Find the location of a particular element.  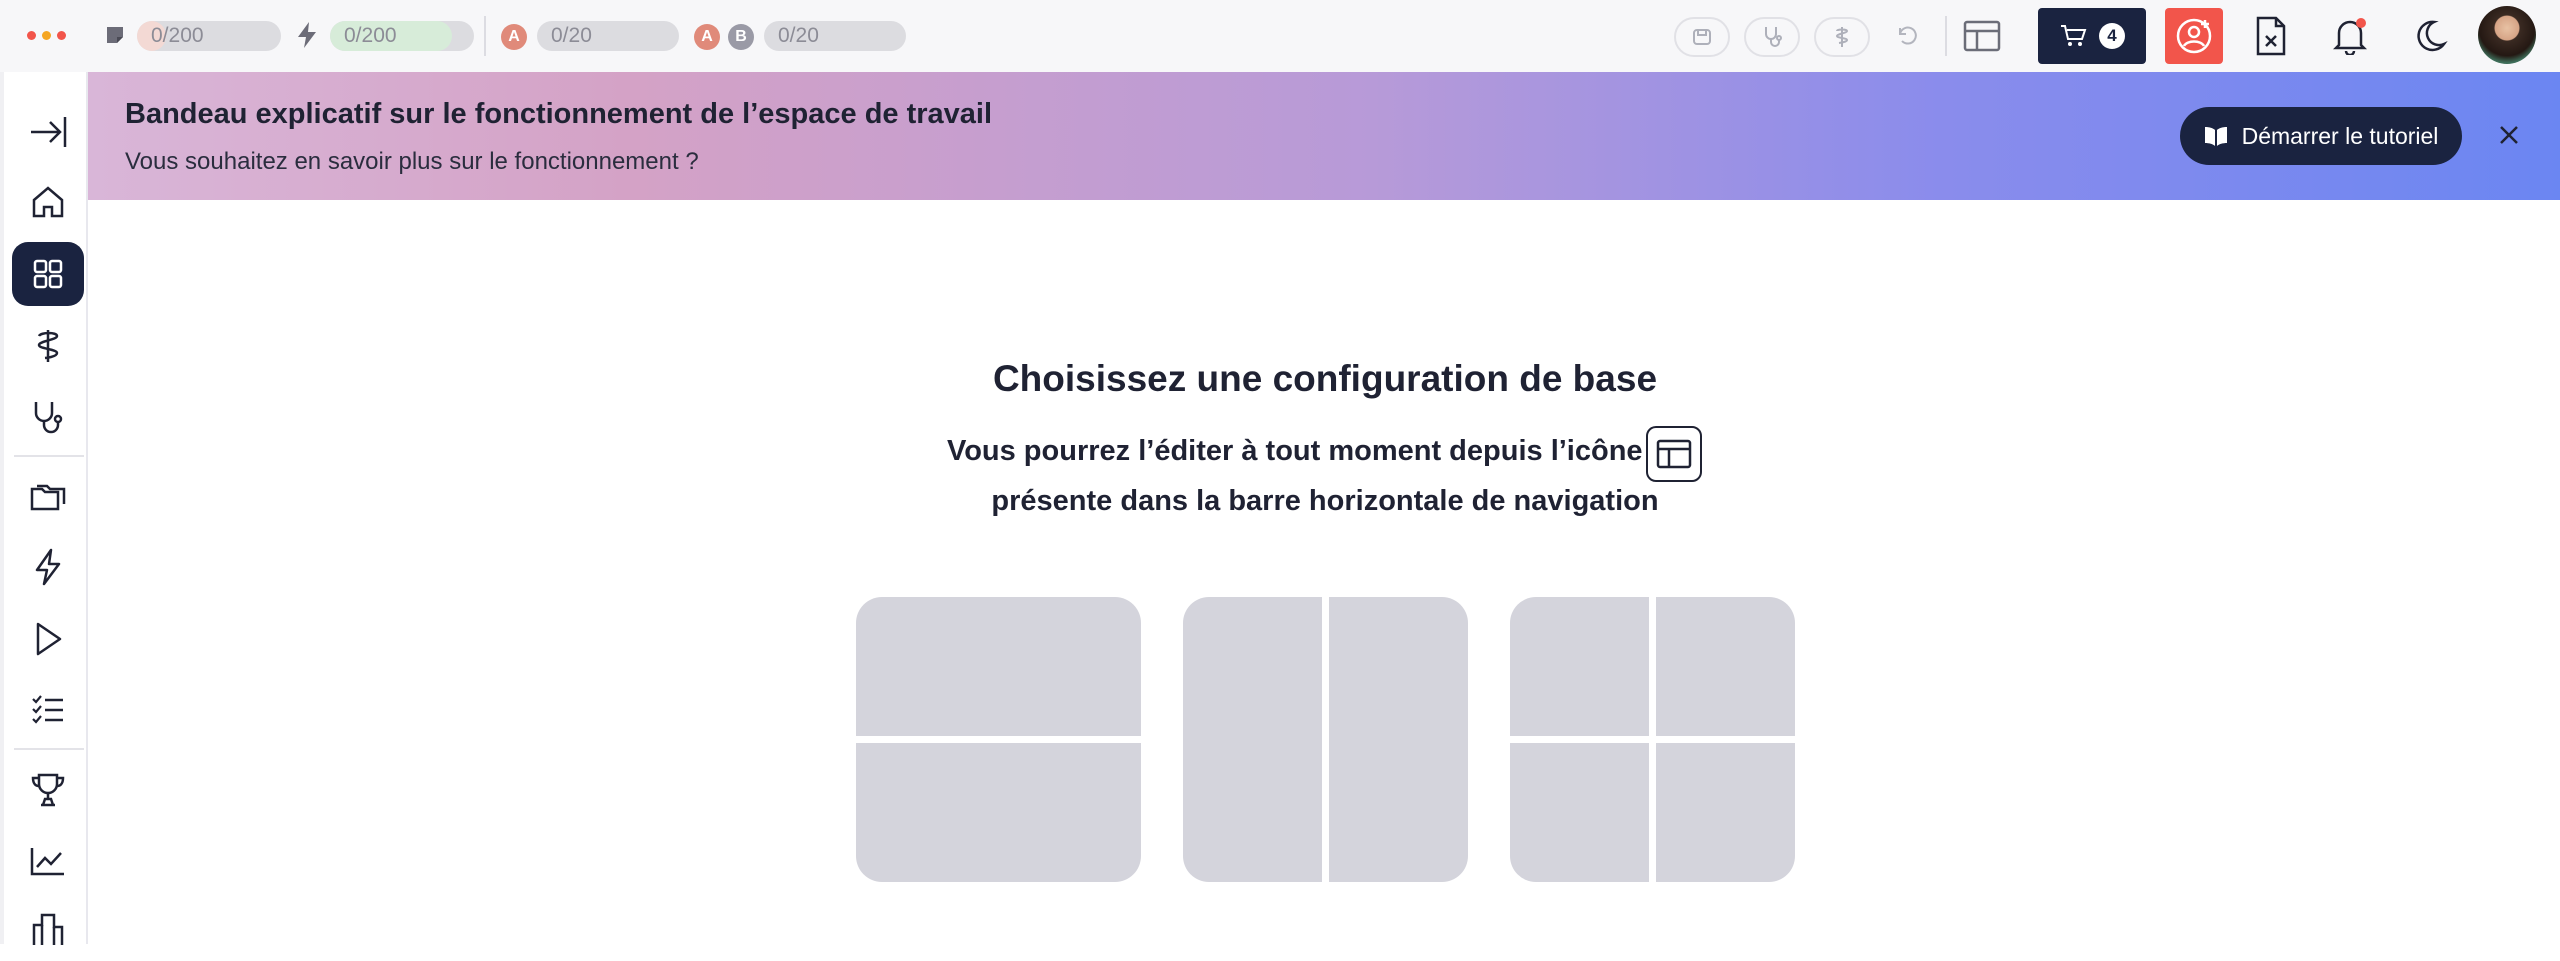

avatar-a-2: A is located at coordinates (707, 37).